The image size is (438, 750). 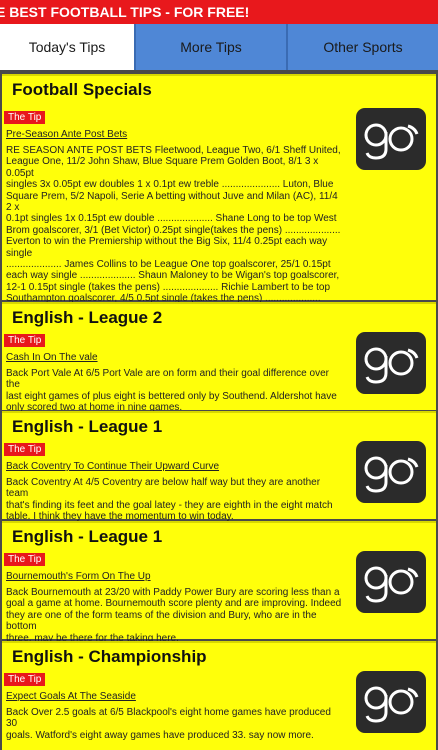 What do you see at coordinates (52, 357) in the screenshot?
I see `tip-title-link: Cash In On The vale` at bounding box center [52, 357].